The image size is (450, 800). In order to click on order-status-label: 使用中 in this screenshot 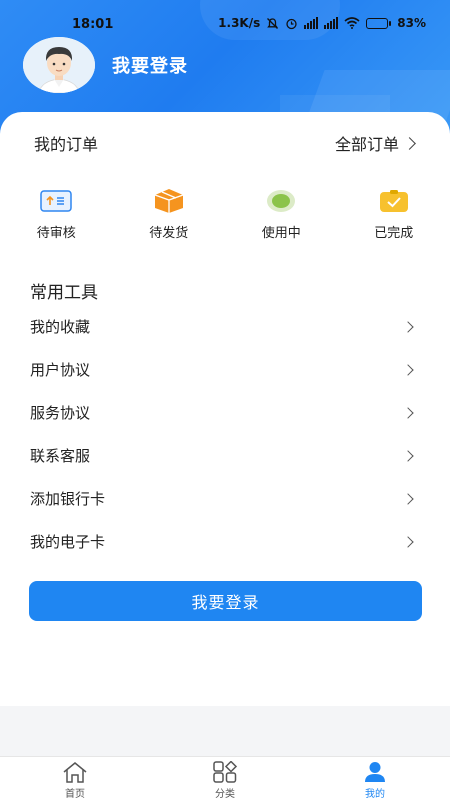, I will do `click(281, 233)`.